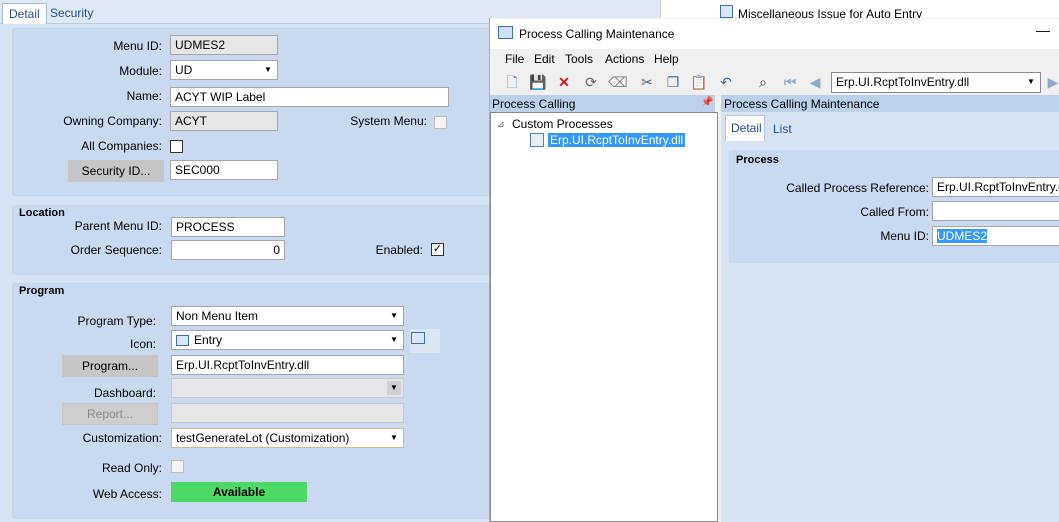 This screenshot has height=522, width=1059. Describe the element at coordinates (124, 393) in the screenshot. I see `dashboard-label: Dashboard:` at that location.